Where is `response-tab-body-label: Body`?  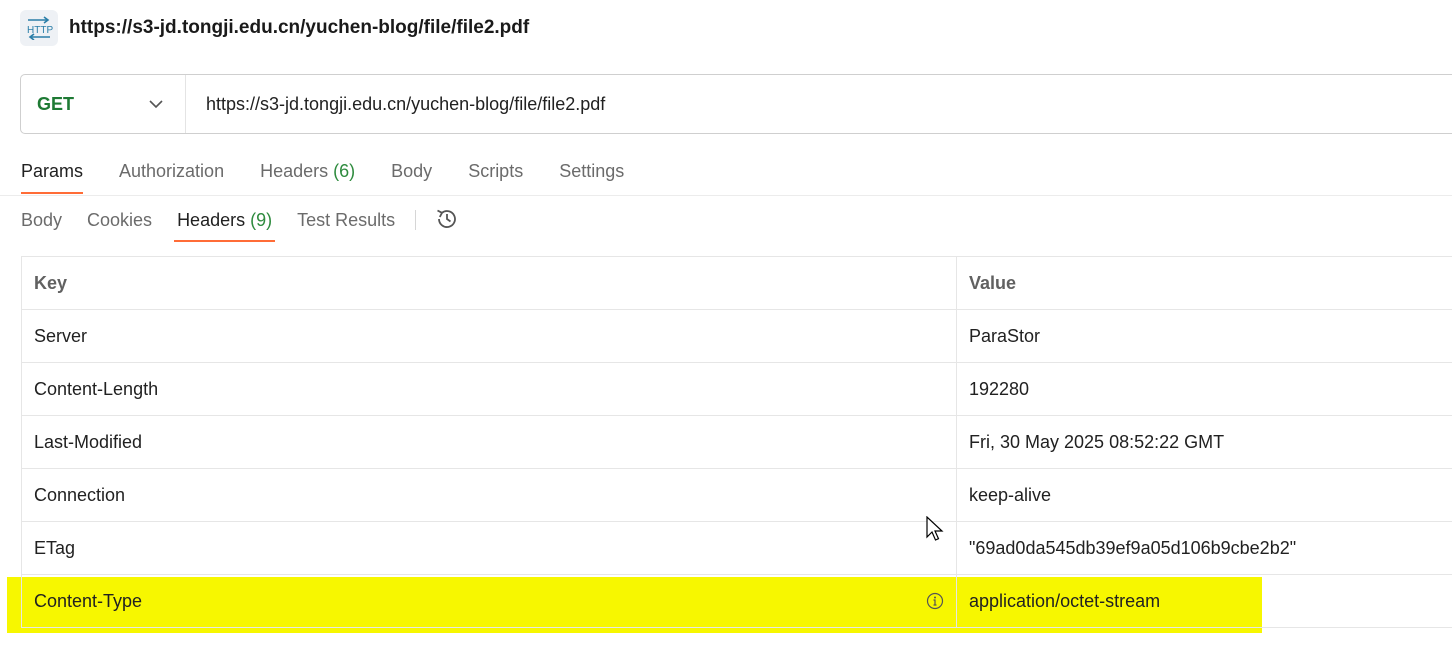 response-tab-body-label: Body is located at coordinates (42, 220).